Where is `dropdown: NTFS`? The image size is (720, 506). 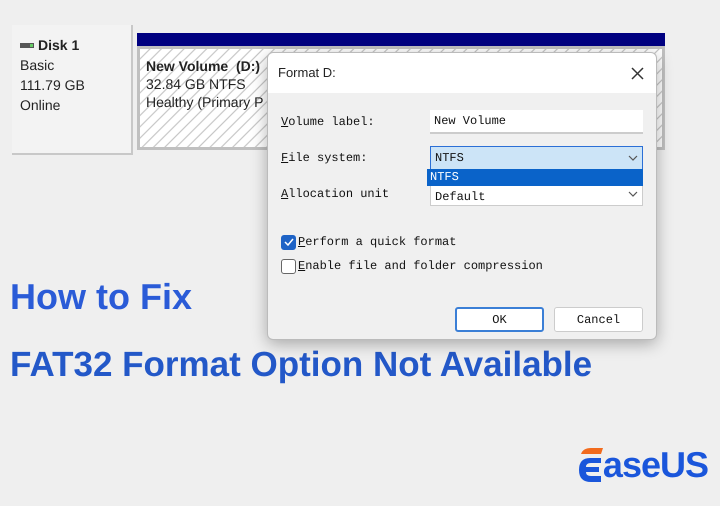
dropdown: NTFS is located at coordinates (536, 158).